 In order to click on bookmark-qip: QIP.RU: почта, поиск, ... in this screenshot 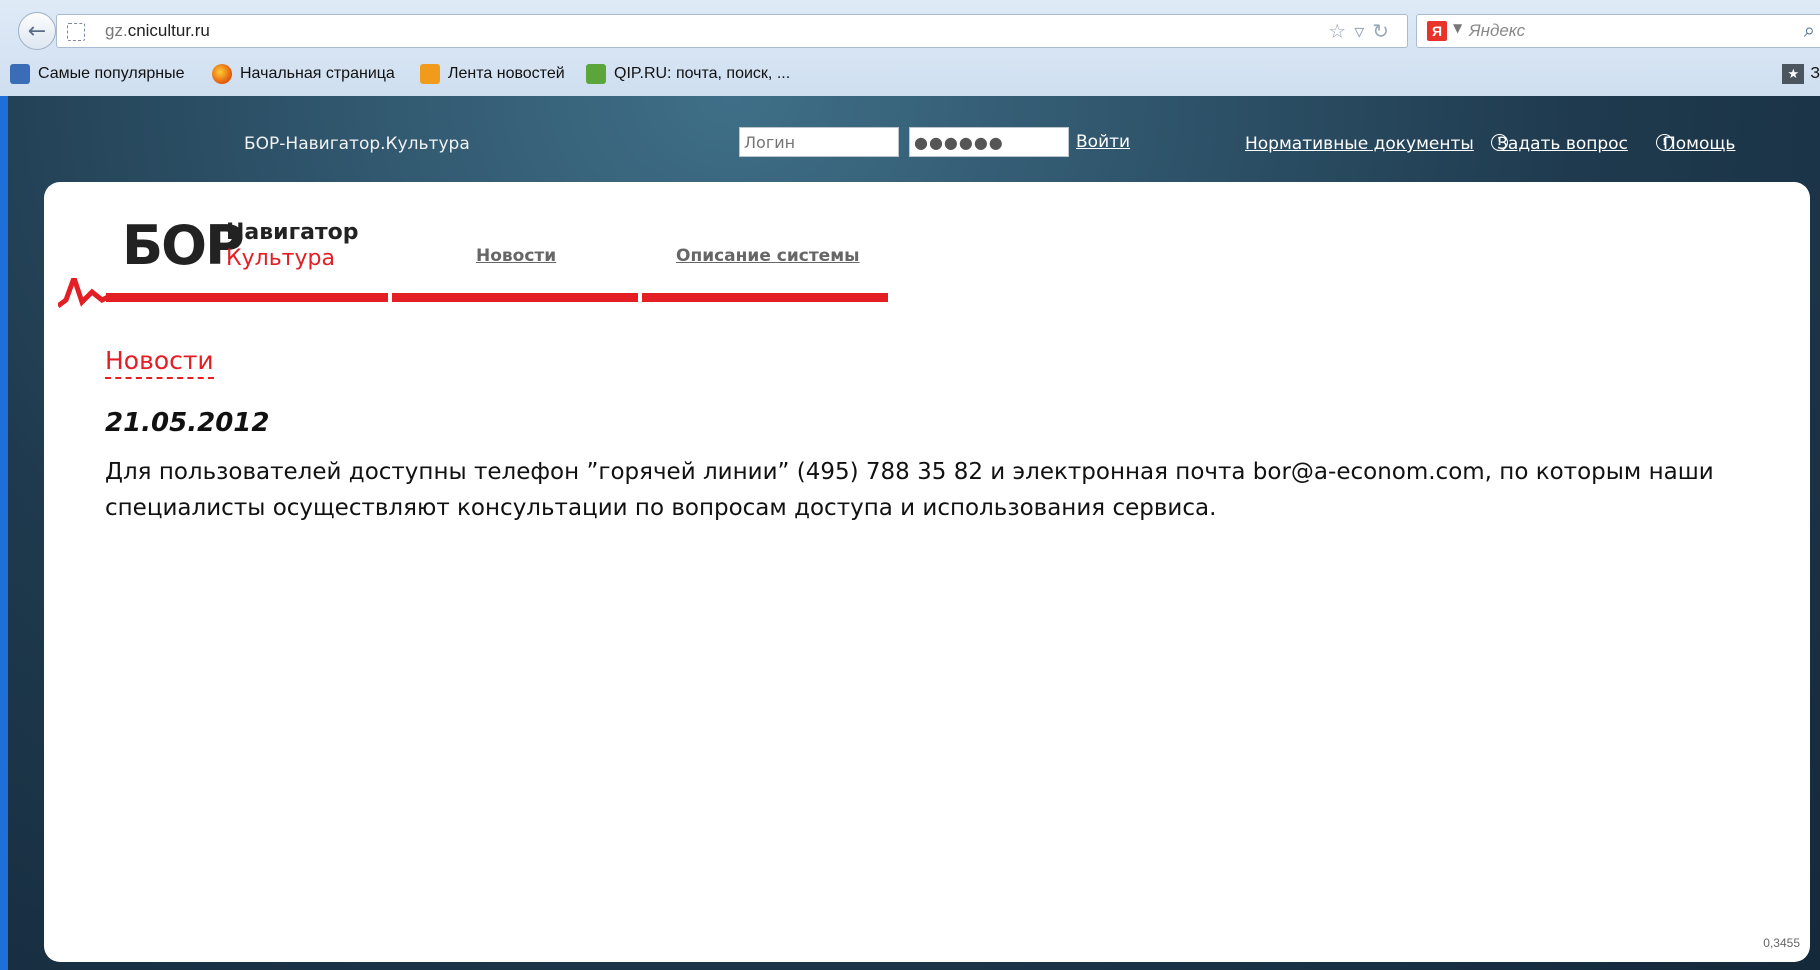, I will do `click(688, 74)`.